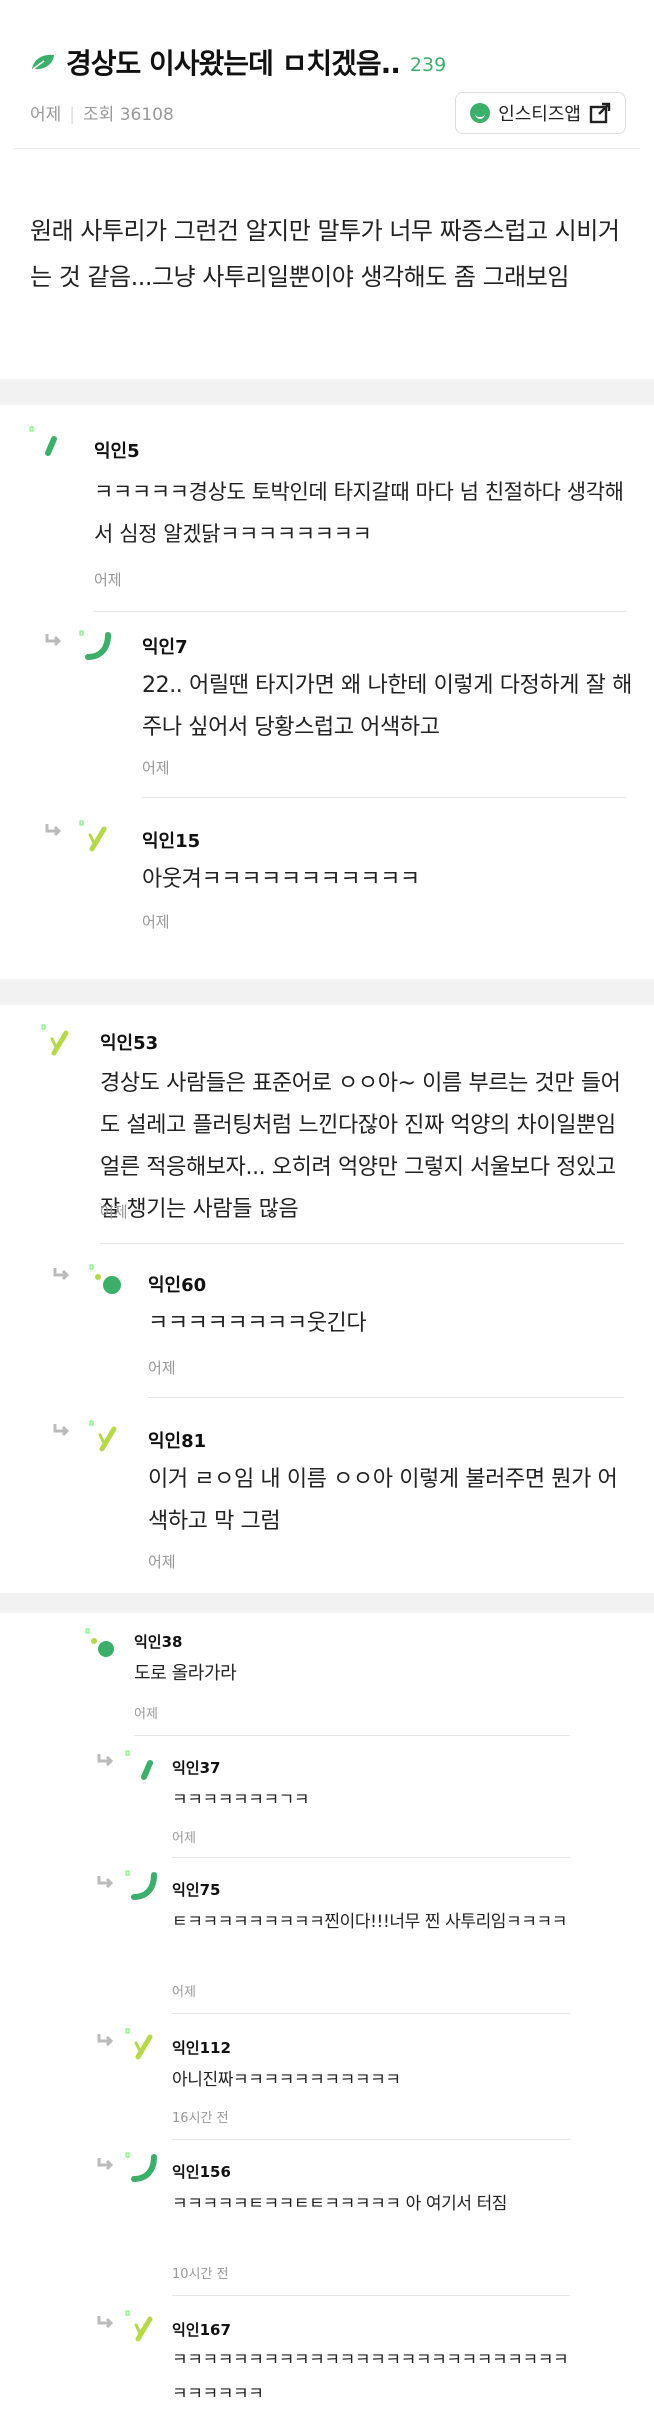 The image size is (654, 2417). I want to click on comment-count: 239, so click(428, 65).